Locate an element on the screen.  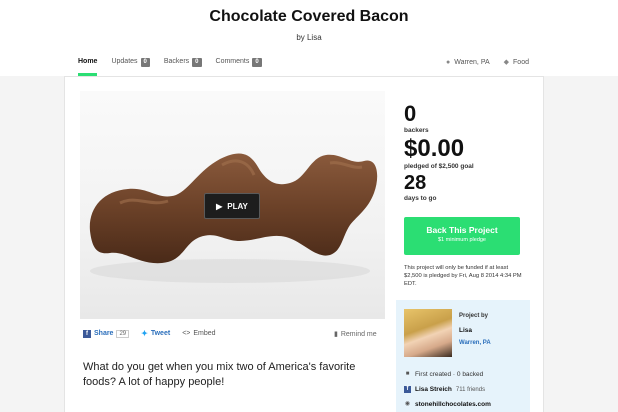
facebook-friends: 711 friends is located at coordinates (470, 389).